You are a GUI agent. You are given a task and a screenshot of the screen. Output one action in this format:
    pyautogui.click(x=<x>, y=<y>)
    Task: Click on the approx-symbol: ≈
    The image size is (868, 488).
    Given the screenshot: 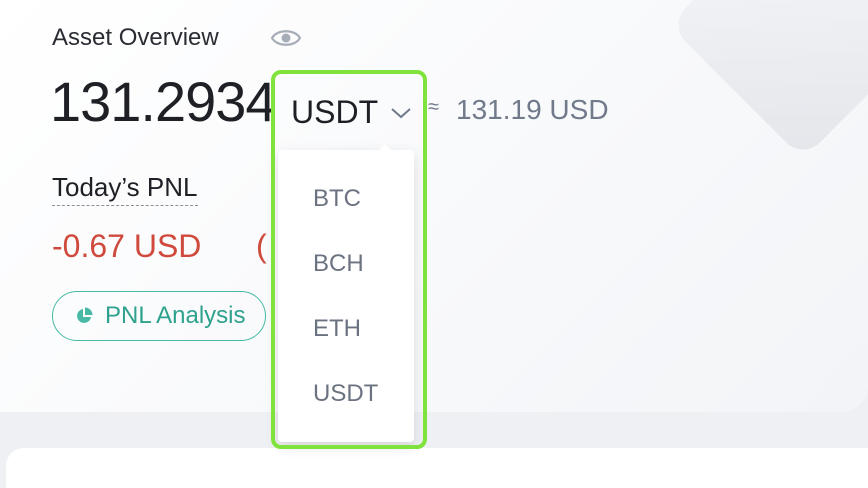 What is the action you would take?
    pyautogui.click(x=433, y=107)
    